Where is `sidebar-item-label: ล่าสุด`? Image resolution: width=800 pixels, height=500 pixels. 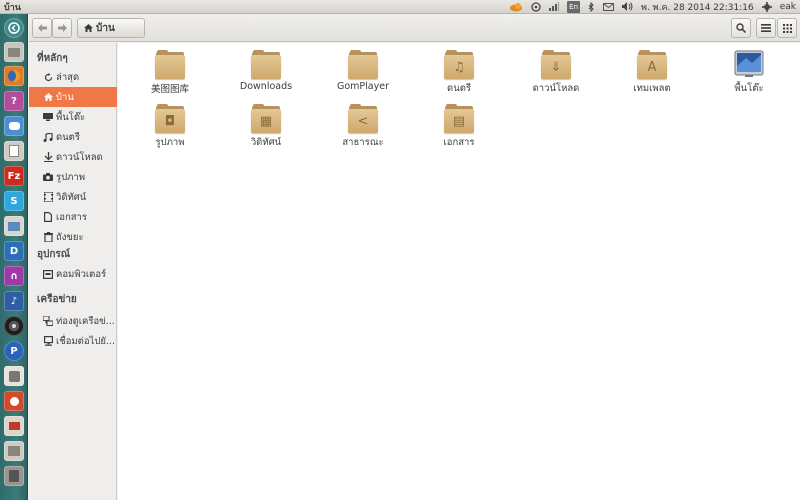 sidebar-item-label: ล่าสุด is located at coordinates (68, 77).